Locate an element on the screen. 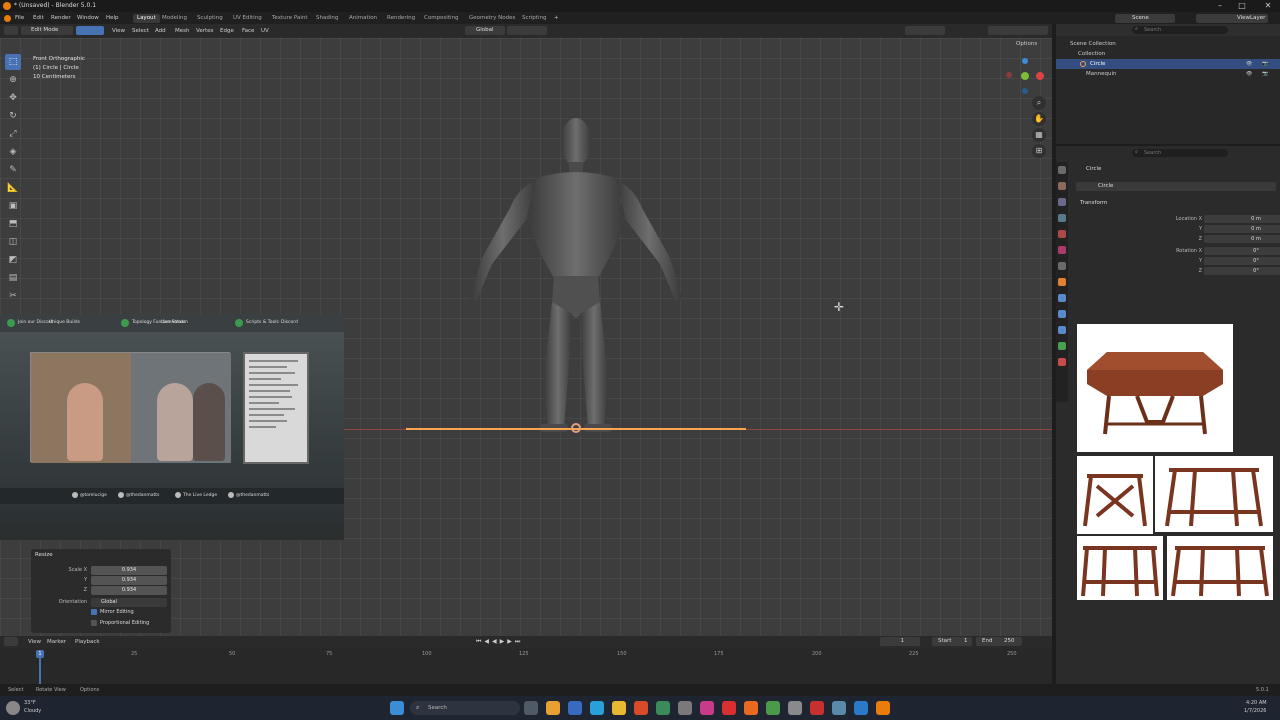 The height and width of the screenshot is (720, 1280). workspace-tab-sculpting: Sculpting is located at coordinates (210, 18).